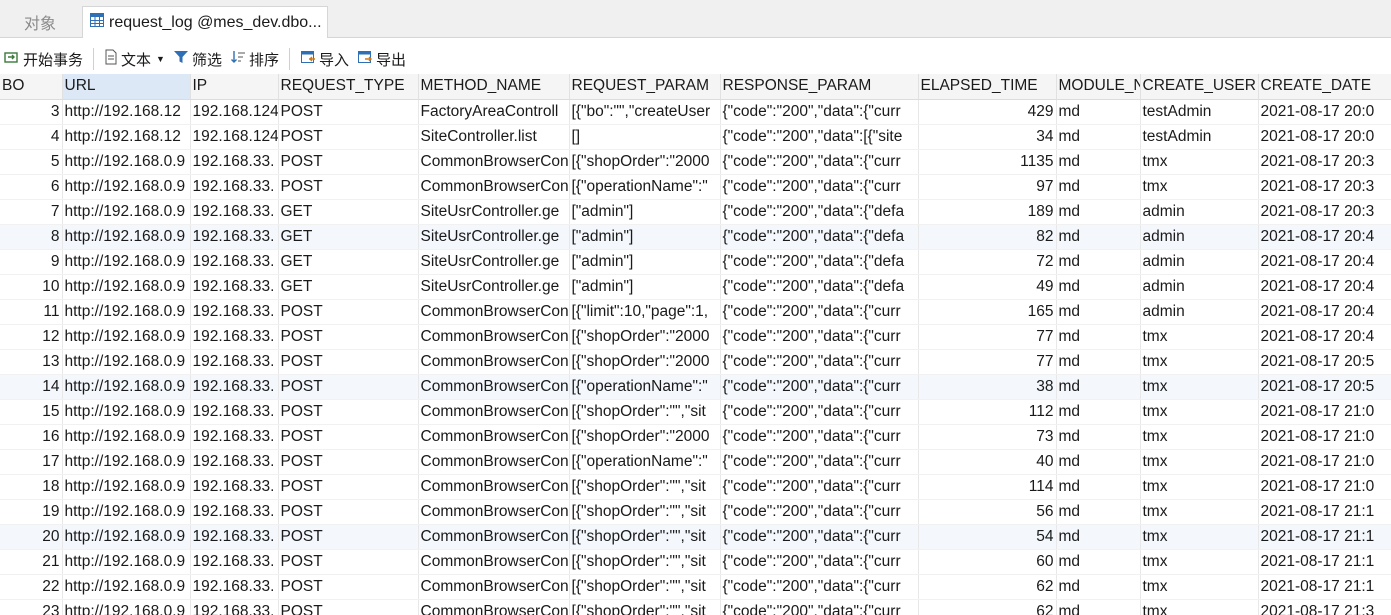  I want to click on cell-request-param: [], so click(645, 137).